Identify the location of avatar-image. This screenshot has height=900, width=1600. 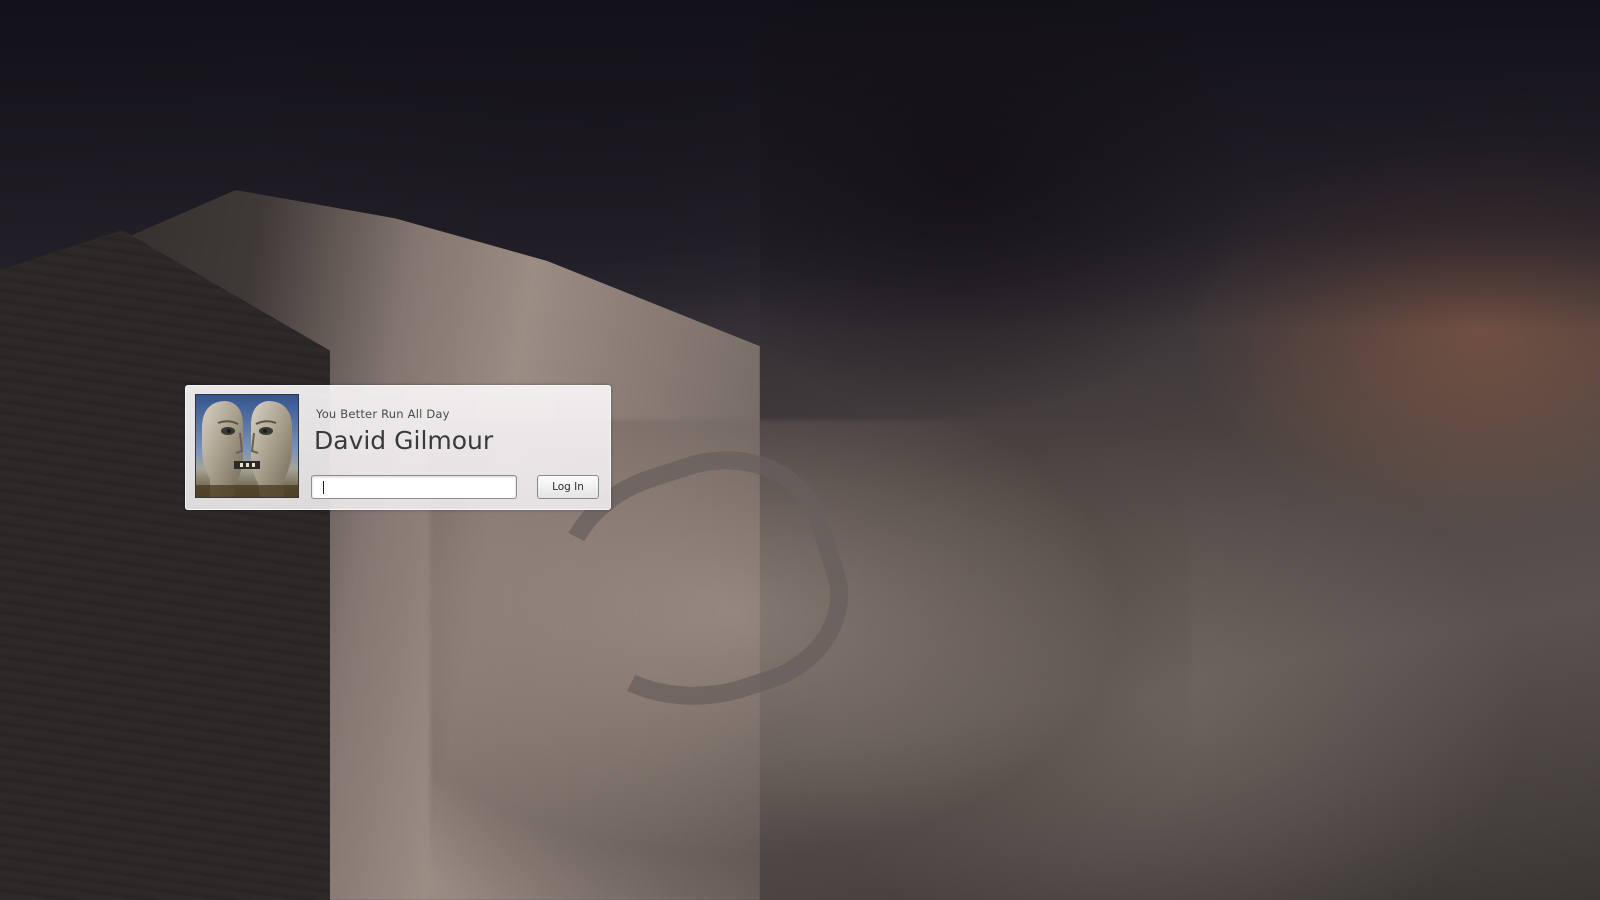
(247, 446).